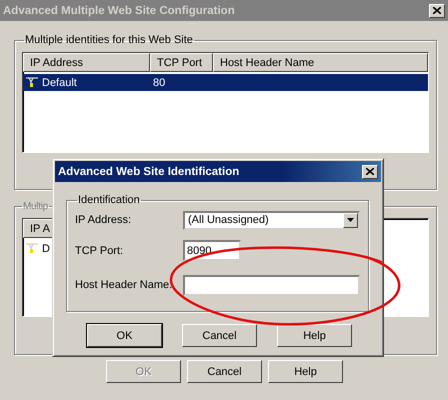  I want to click on group-label: Multiple identities for this Web Site, so click(109, 40).